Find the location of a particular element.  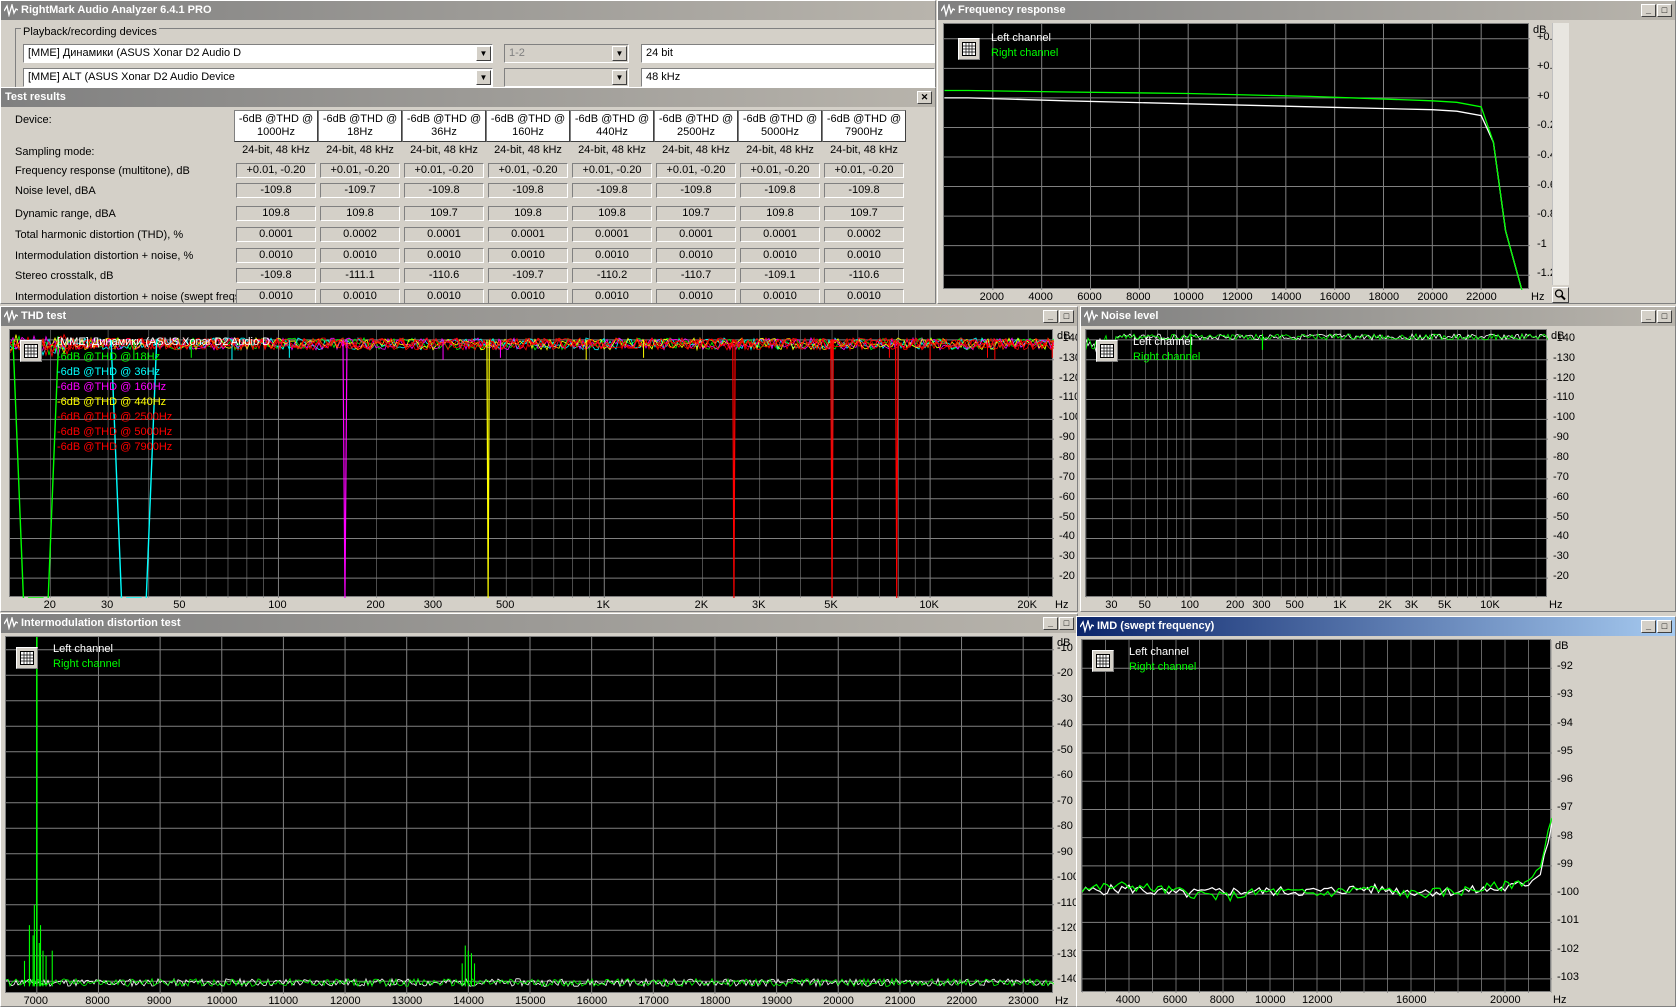

y-tick-label: -80 is located at coordinates (1065, 826).